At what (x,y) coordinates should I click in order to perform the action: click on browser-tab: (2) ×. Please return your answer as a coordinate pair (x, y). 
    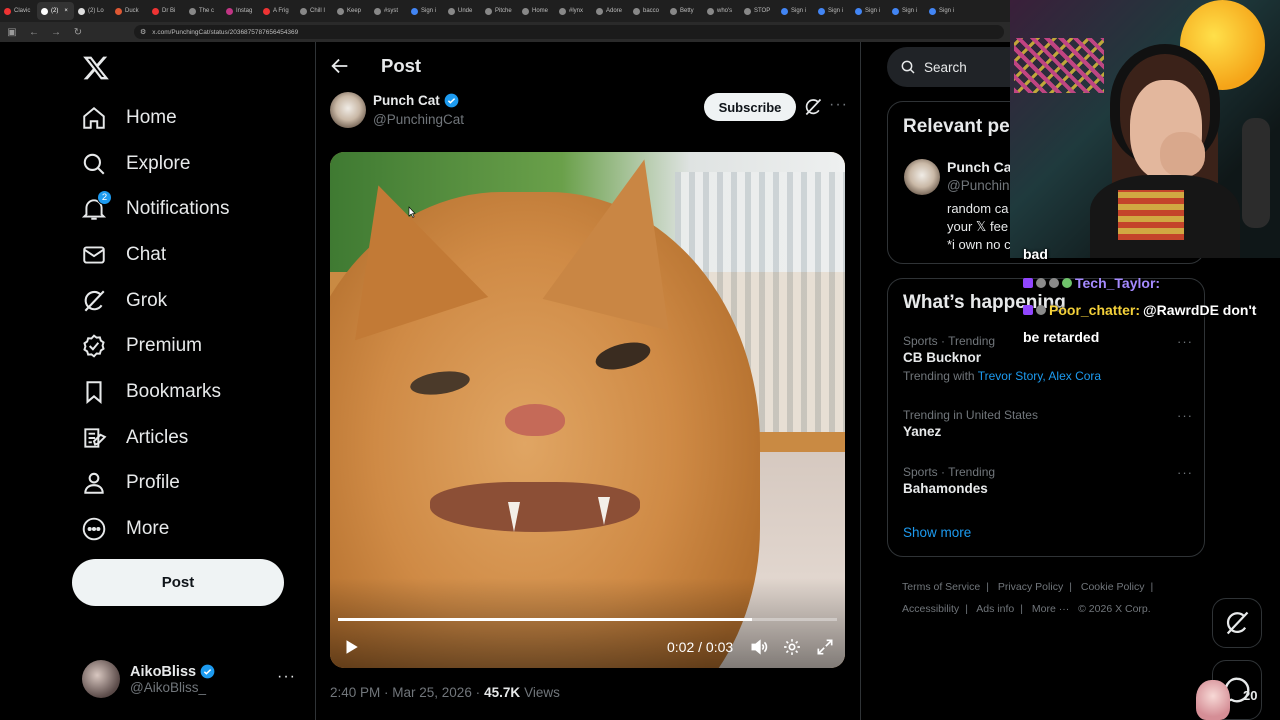
    Looking at the image, I should click on (55, 11).